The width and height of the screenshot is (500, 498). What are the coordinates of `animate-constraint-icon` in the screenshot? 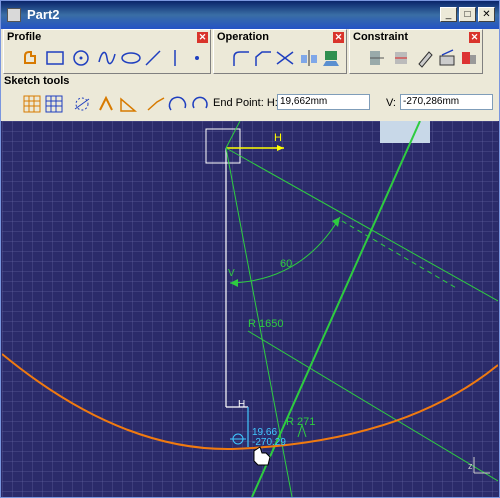 It's located at (469, 58).